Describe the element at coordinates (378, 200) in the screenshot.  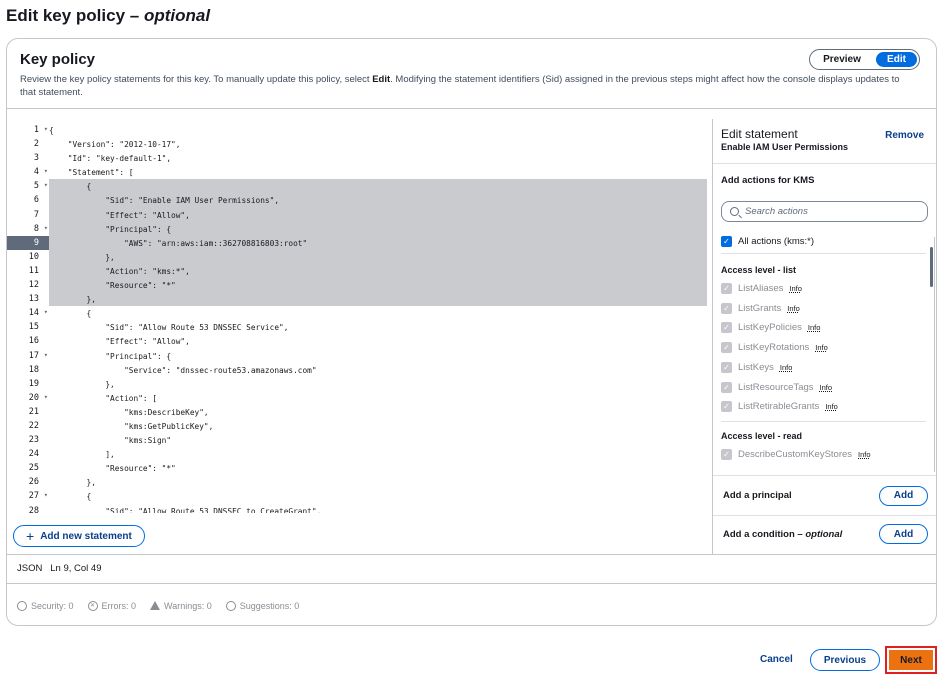
I see `code-line: "Sid": "Enable IAM User Permissions",` at that location.